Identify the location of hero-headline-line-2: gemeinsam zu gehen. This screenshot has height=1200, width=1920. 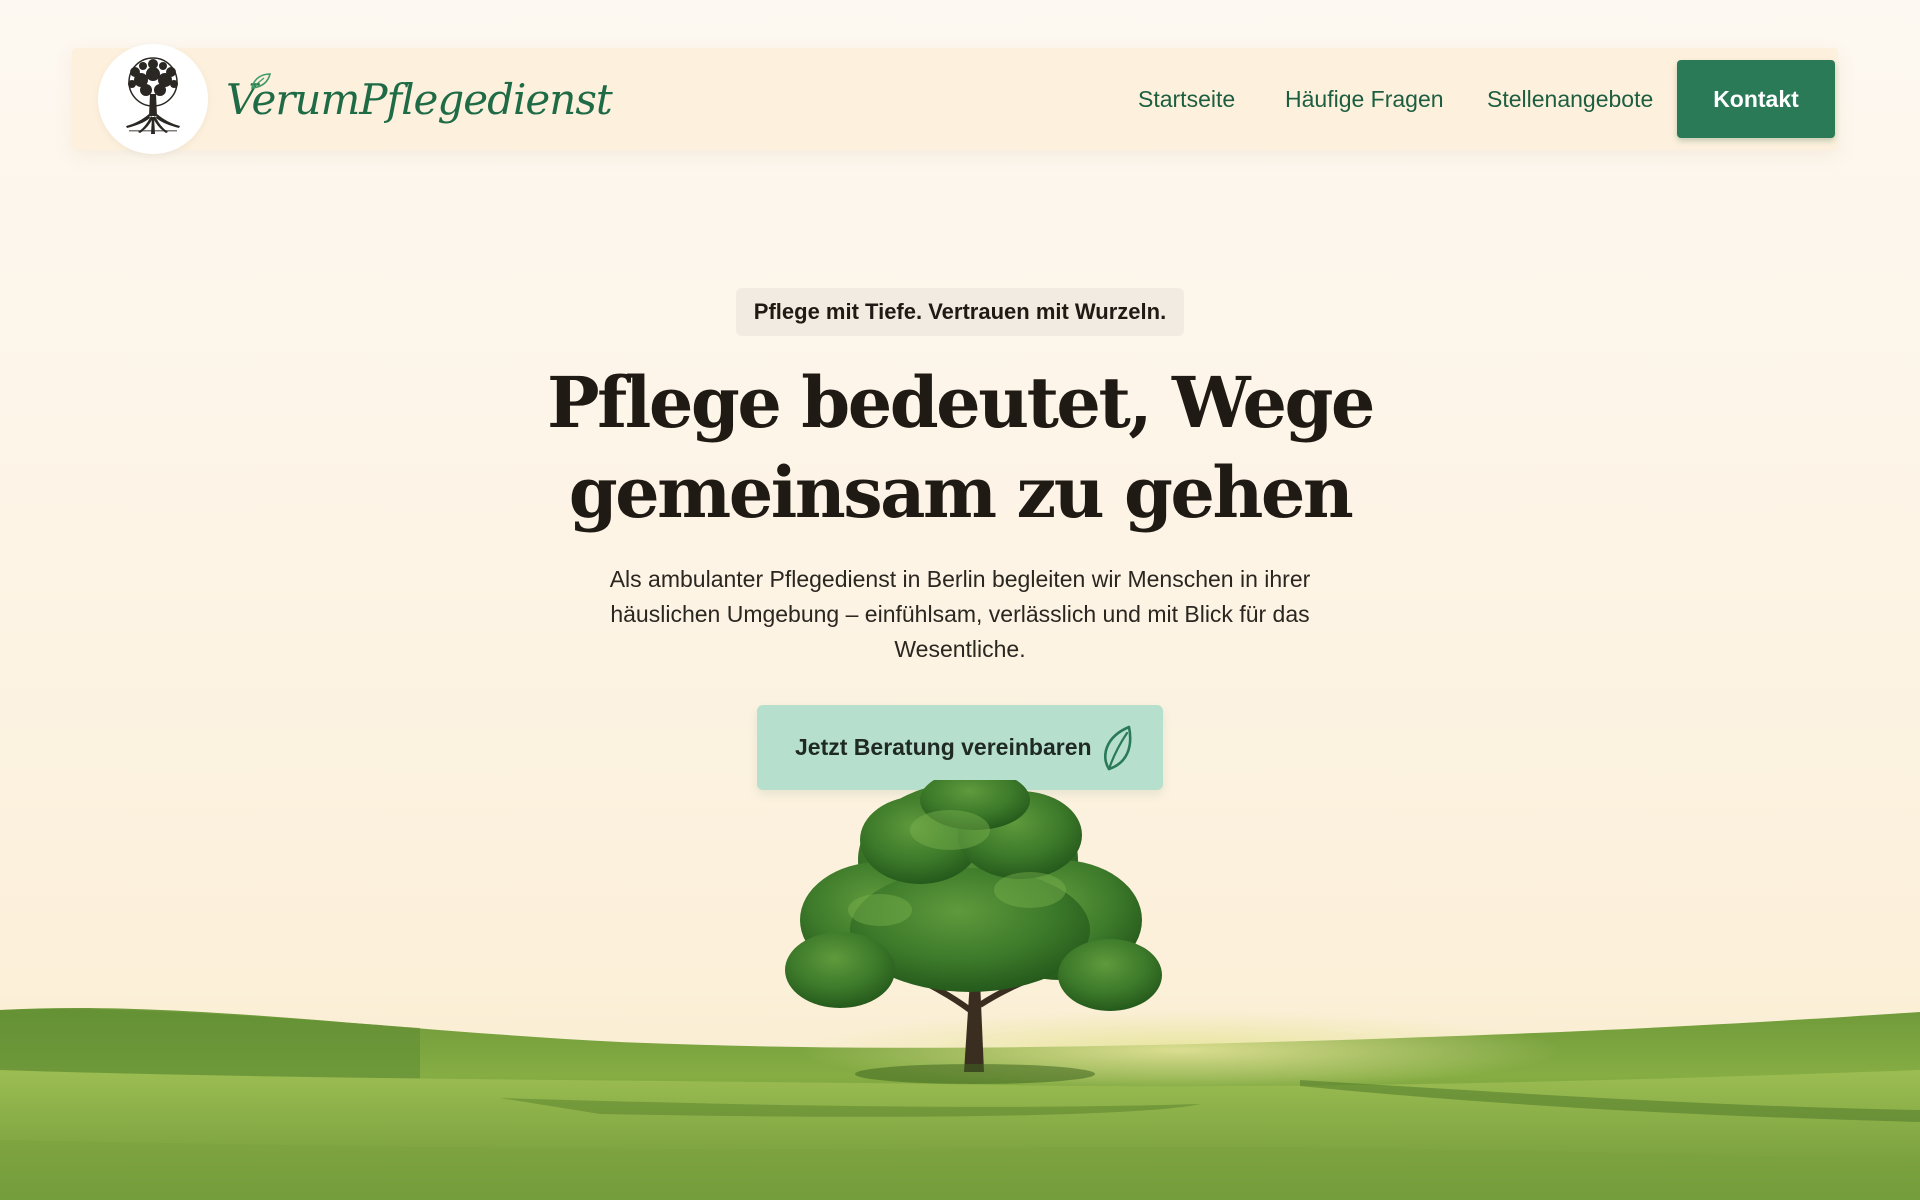
(961, 492).